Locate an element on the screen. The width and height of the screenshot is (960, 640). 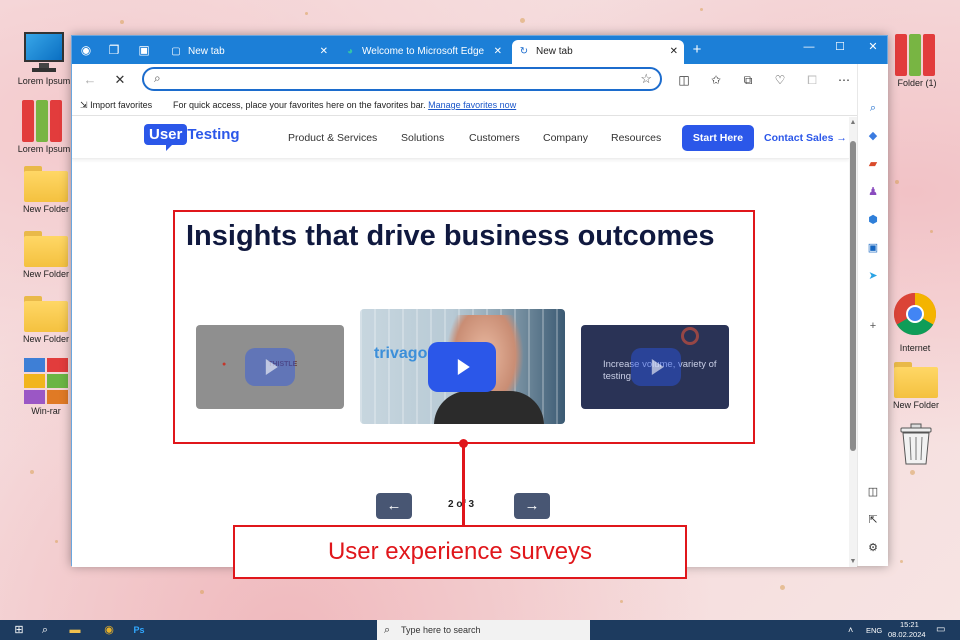
logo-user-text: User is located at coordinates (166, 137).